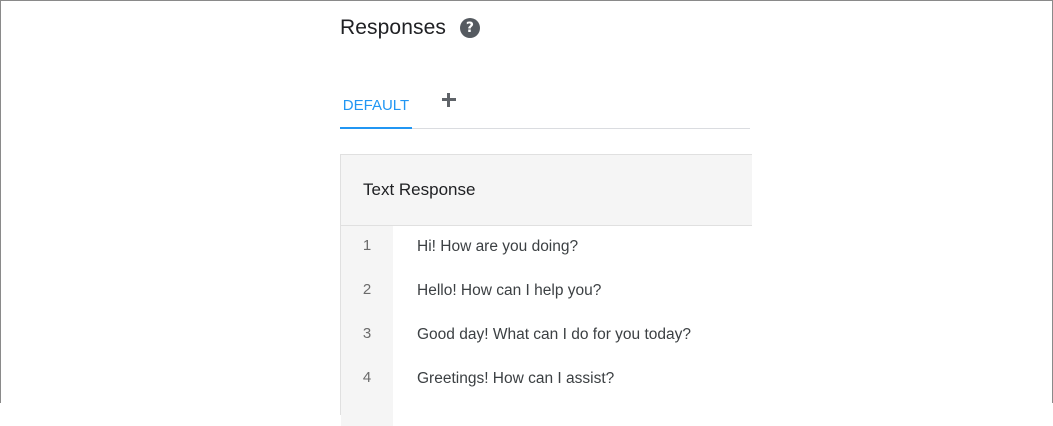 This screenshot has height=426, width=1053. What do you see at coordinates (497, 291) in the screenshot?
I see `response-text-field: Hello! How can I help you?` at bounding box center [497, 291].